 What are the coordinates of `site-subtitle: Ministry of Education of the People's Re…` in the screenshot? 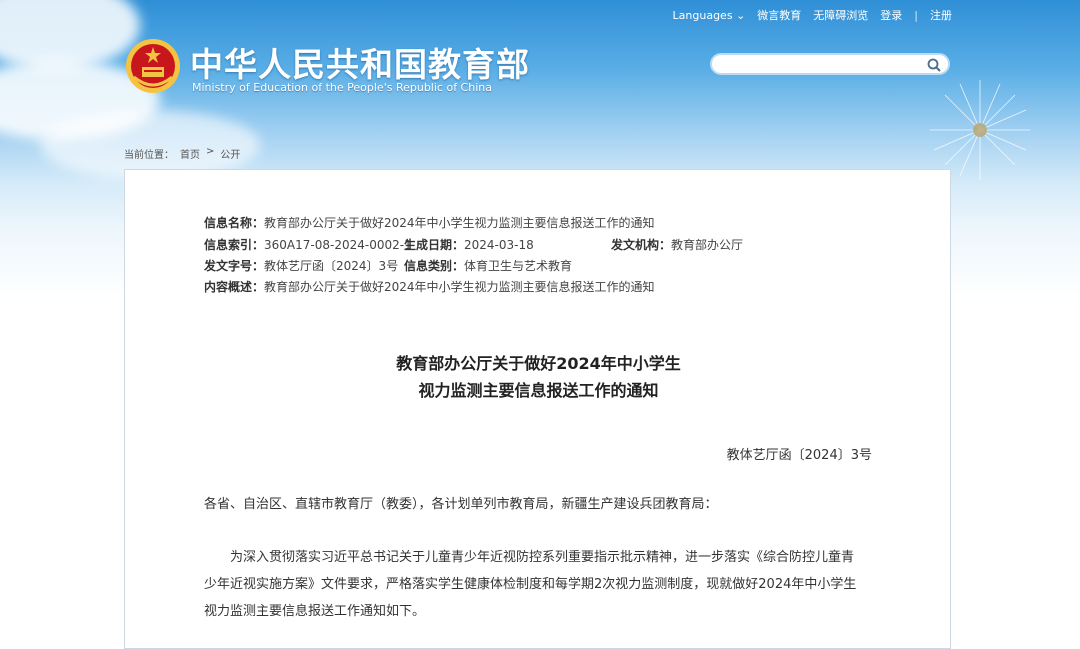 It's located at (342, 87).